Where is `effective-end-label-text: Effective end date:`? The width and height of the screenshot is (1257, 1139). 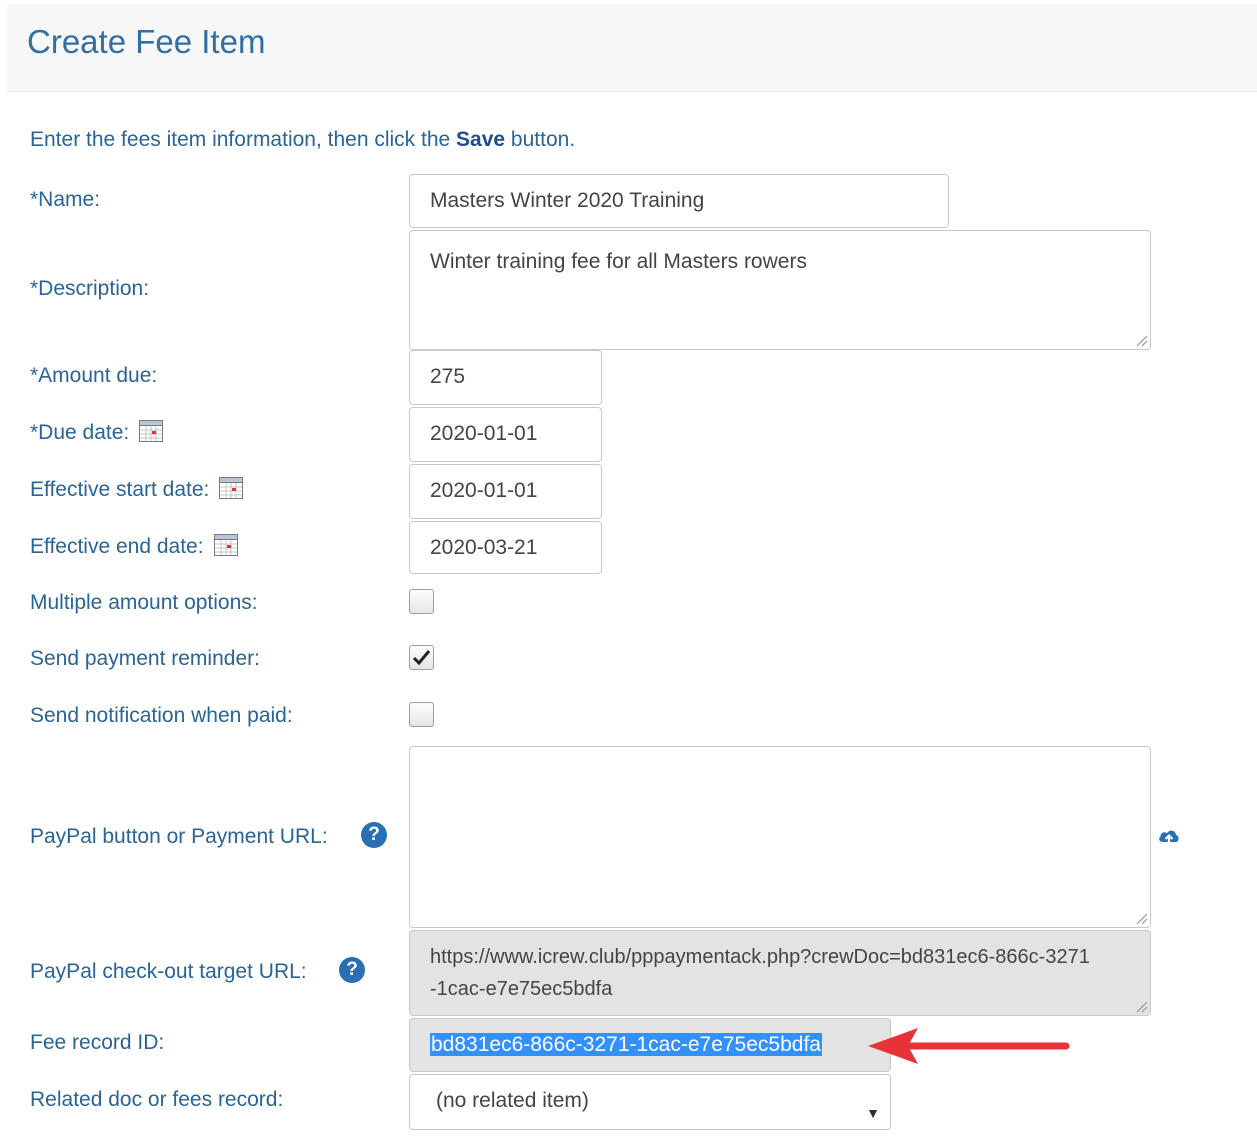 effective-end-label-text: Effective end date: is located at coordinates (117, 546).